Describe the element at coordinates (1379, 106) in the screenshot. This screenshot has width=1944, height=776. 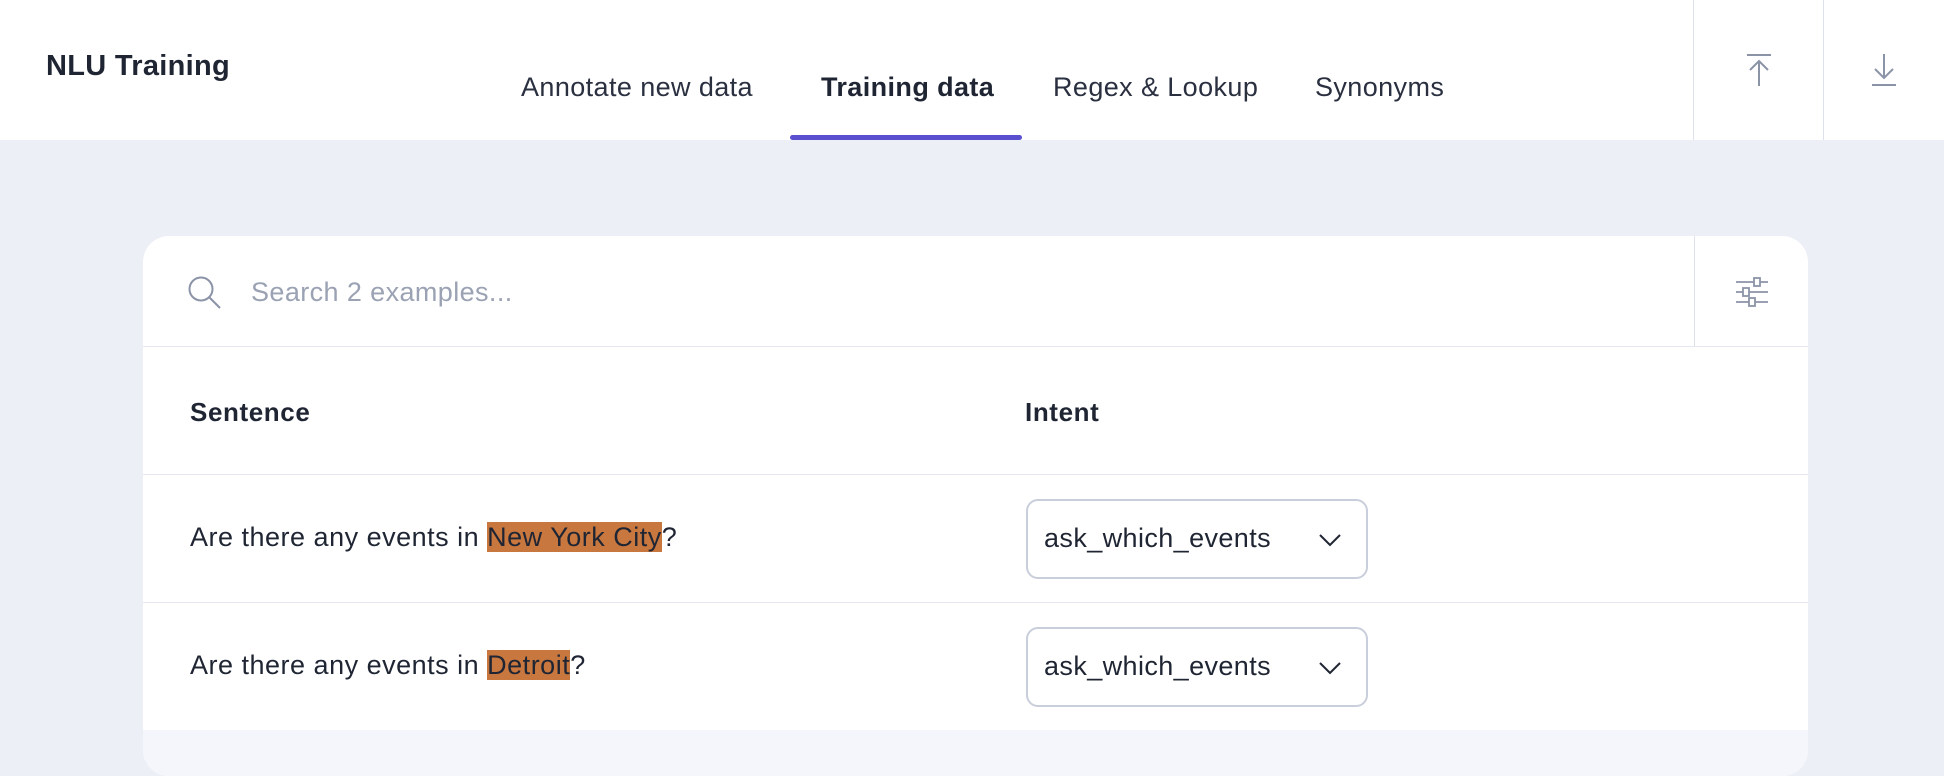
I see `tab-synonyms: Synonyms` at that location.